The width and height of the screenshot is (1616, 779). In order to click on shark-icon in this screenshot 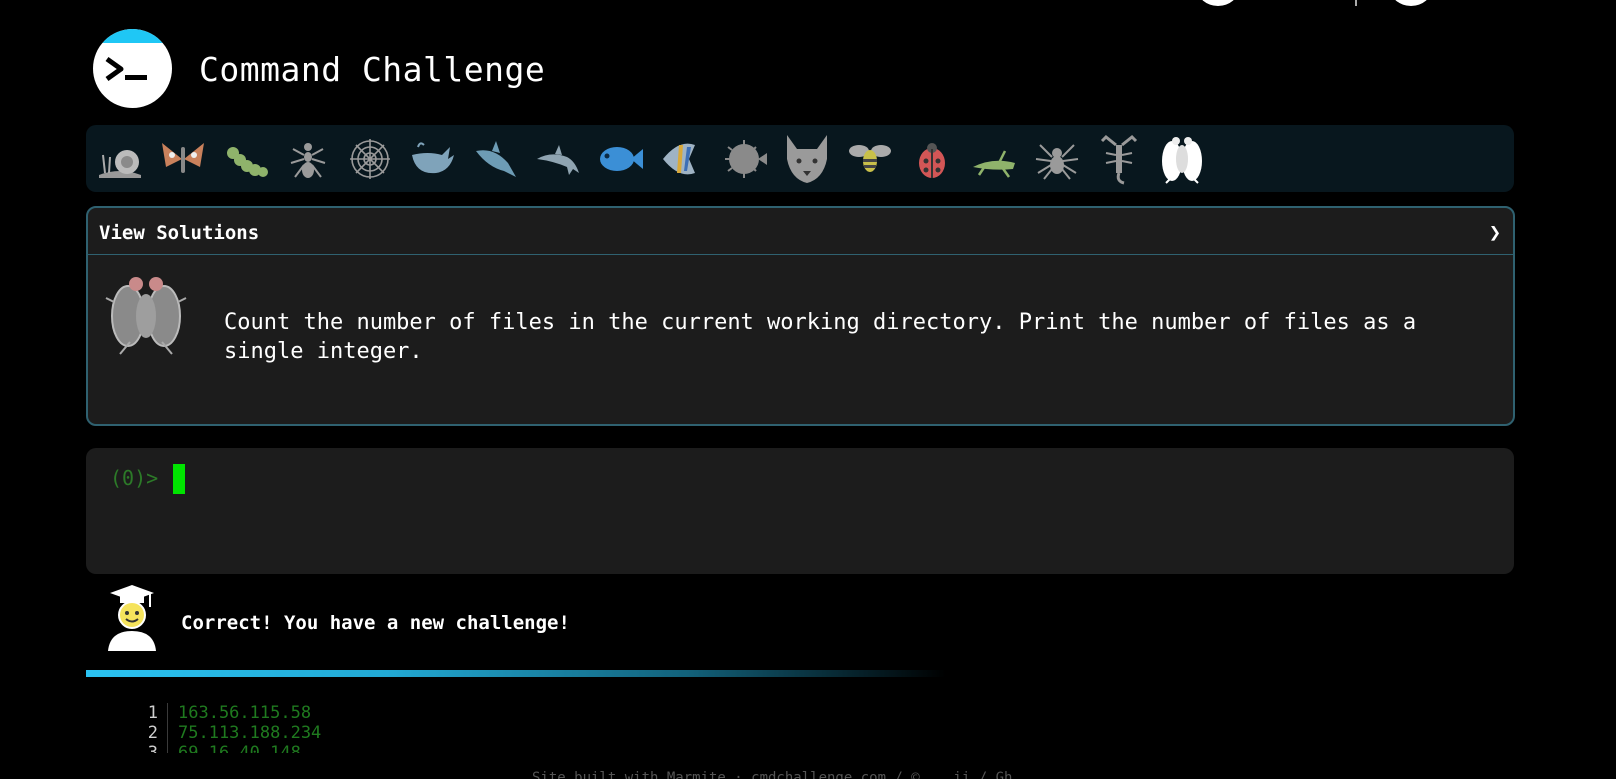, I will do `click(495, 159)`.